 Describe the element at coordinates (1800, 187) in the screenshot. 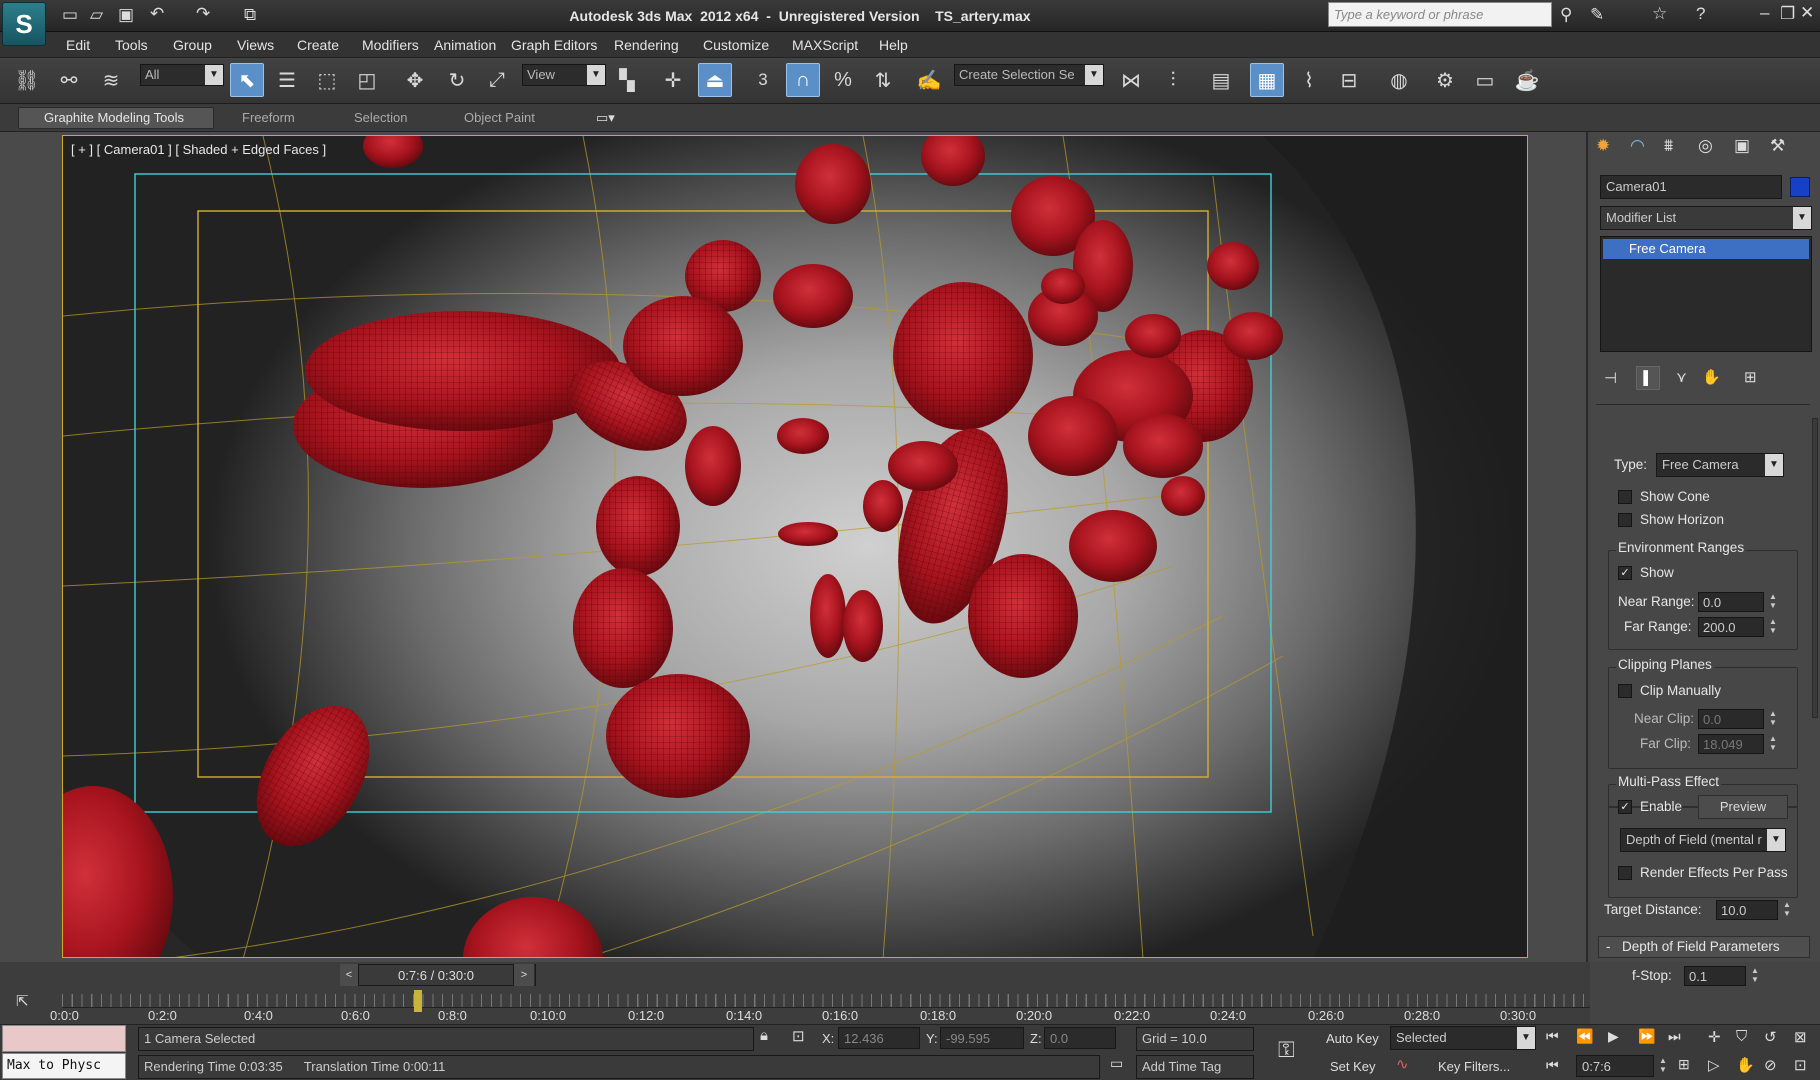

I see `object-color-swatch` at that location.